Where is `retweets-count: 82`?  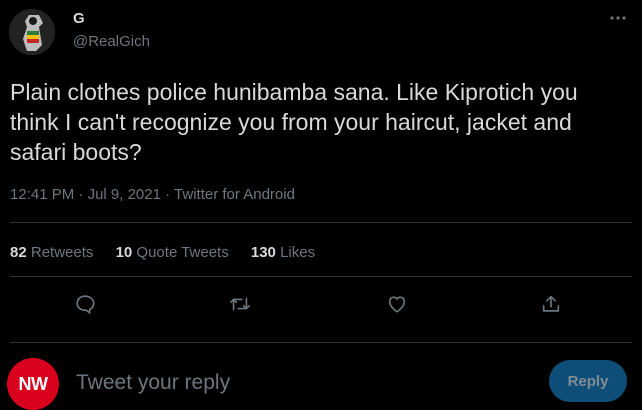
retweets-count: 82 is located at coordinates (18, 252).